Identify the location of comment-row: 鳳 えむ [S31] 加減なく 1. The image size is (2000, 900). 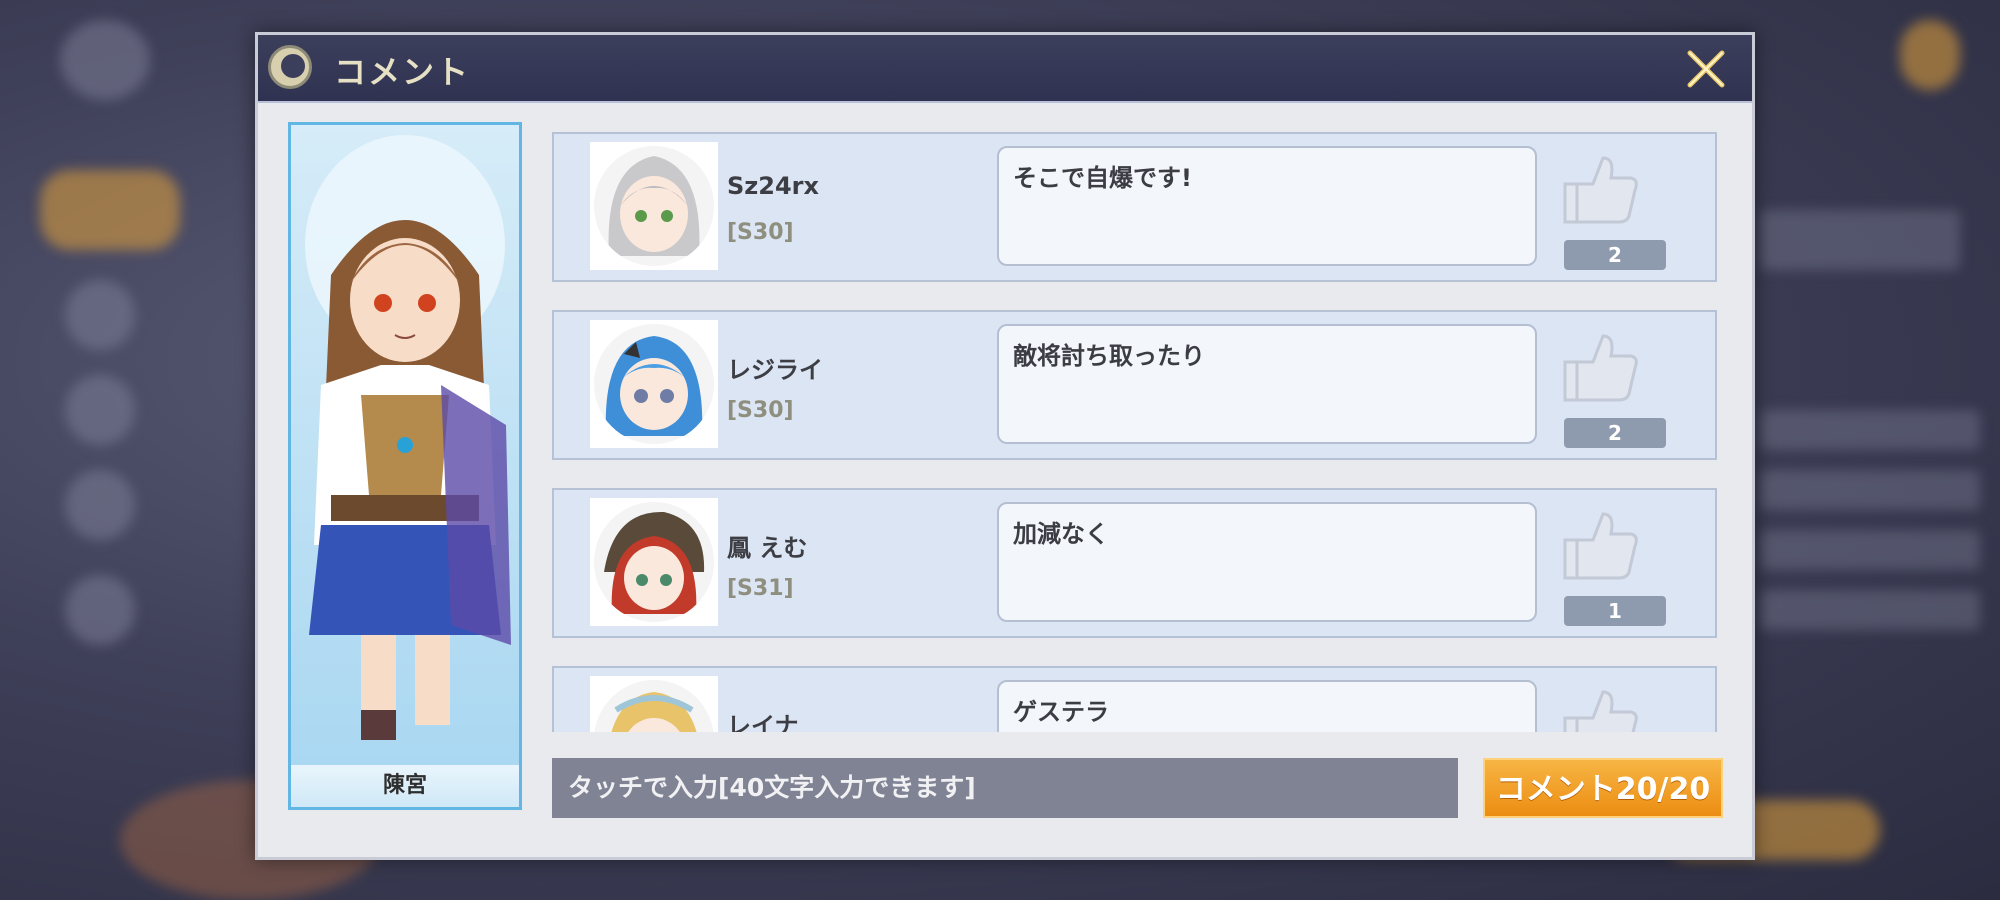
(1134, 563).